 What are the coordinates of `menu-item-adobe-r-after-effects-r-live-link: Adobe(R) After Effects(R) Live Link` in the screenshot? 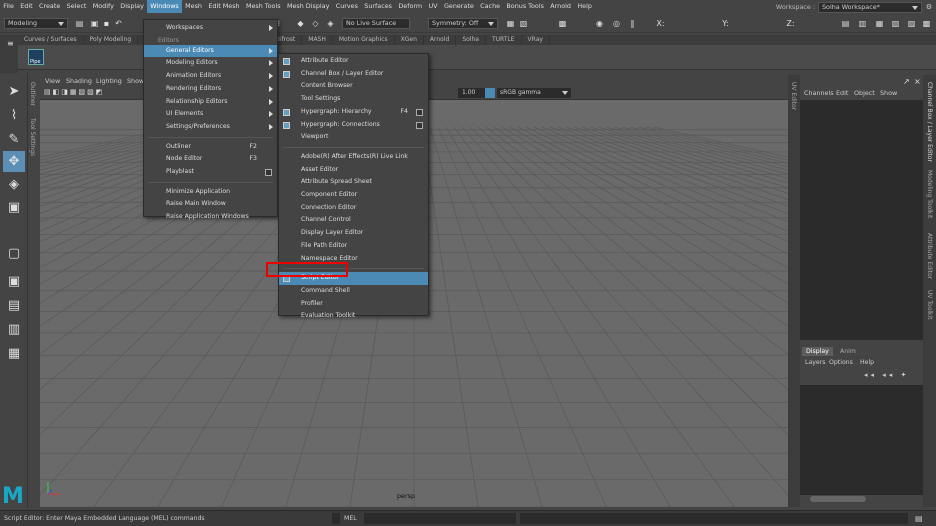 It's located at (353, 157).